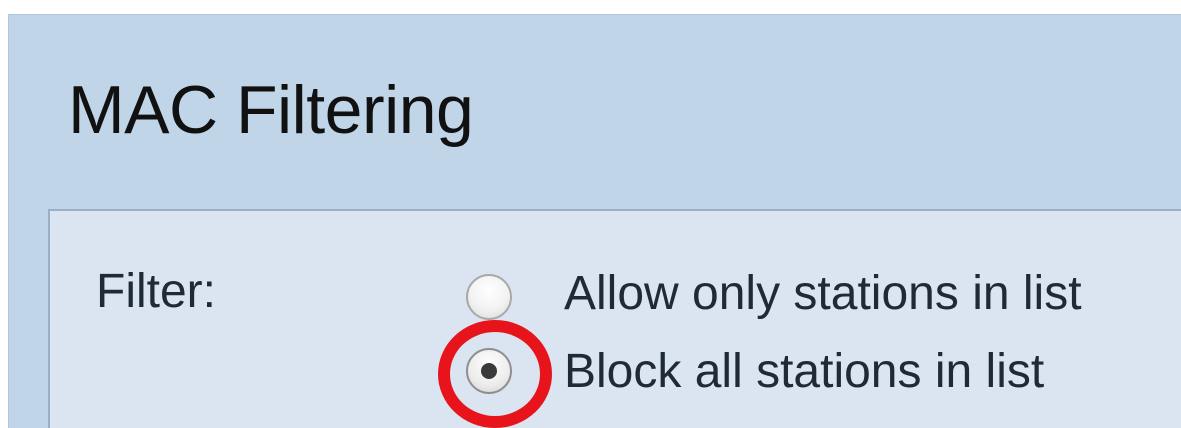 This screenshot has height=428, width=1181. What do you see at coordinates (804, 372) in the screenshot?
I see `block-all-label: Block all stations in list` at bounding box center [804, 372].